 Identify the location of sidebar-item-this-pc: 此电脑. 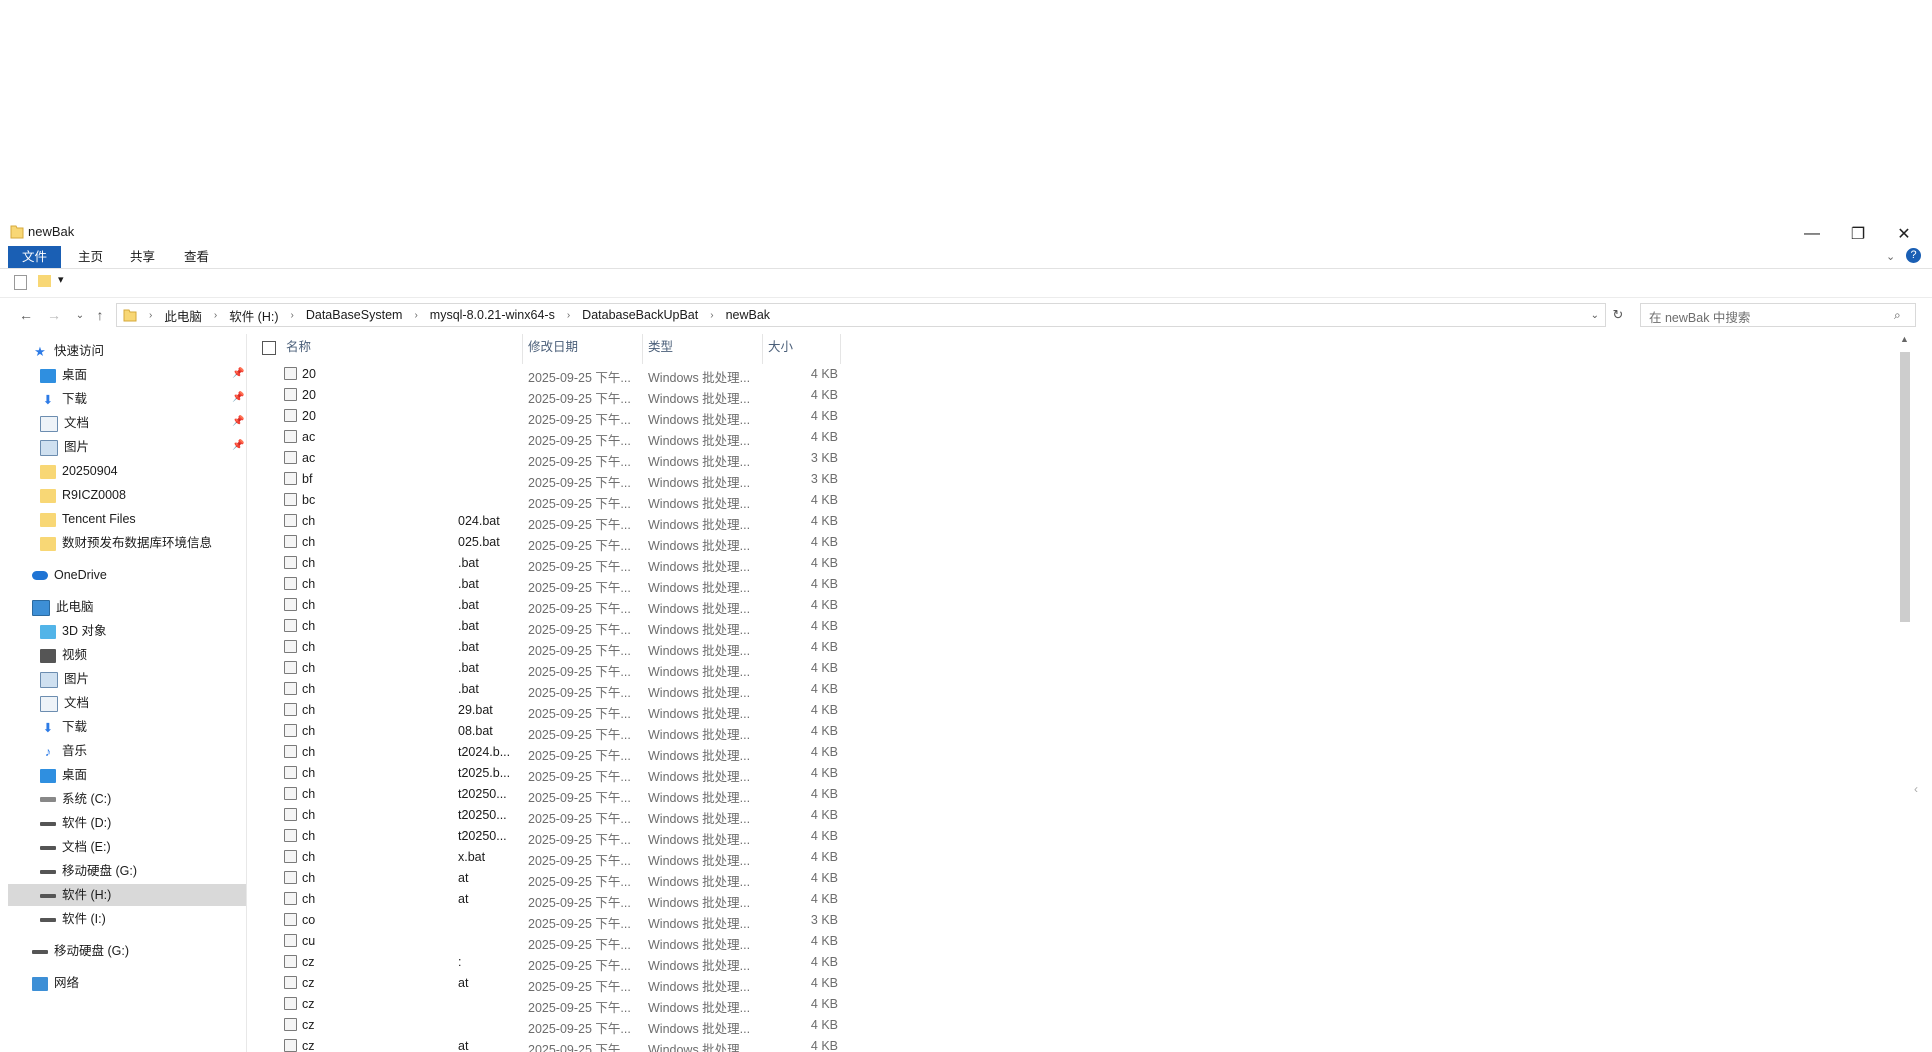
(63, 607).